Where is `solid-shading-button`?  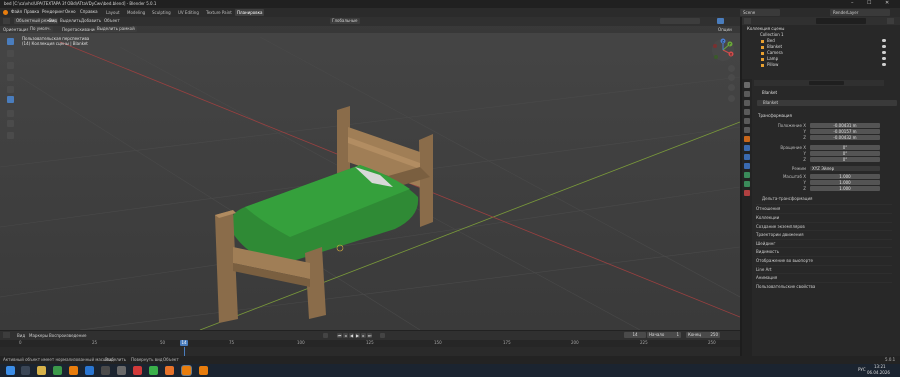
solid-shading-button is located at coordinates (720, 21).